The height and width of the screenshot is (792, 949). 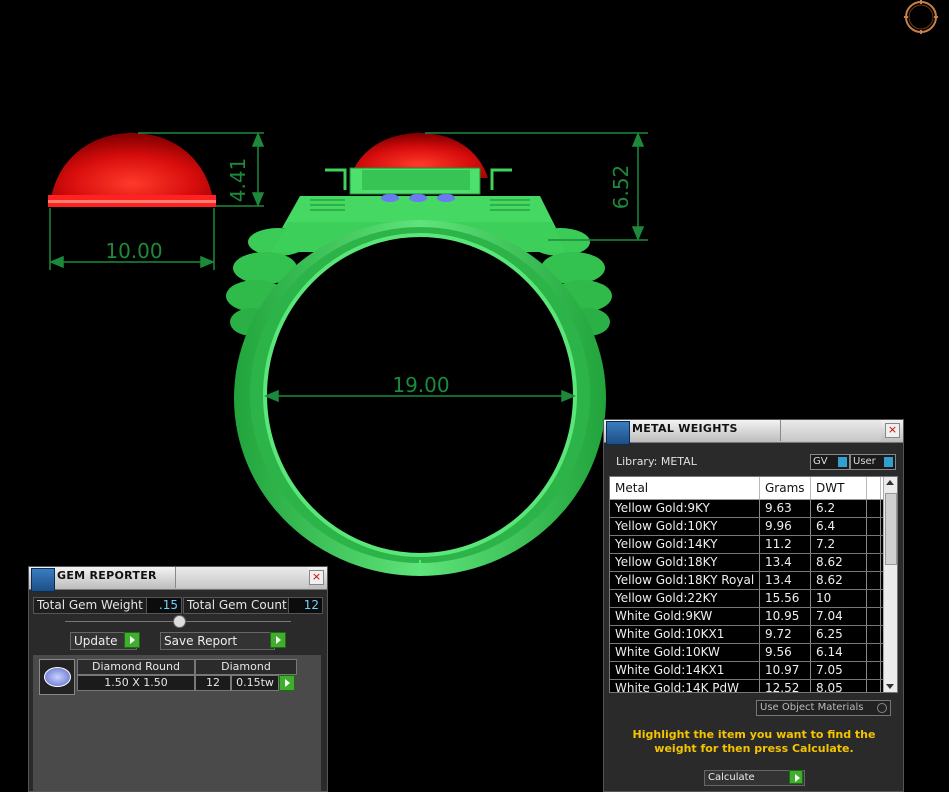 I want to click on save-report-label: Save Report, so click(x=201, y=641).